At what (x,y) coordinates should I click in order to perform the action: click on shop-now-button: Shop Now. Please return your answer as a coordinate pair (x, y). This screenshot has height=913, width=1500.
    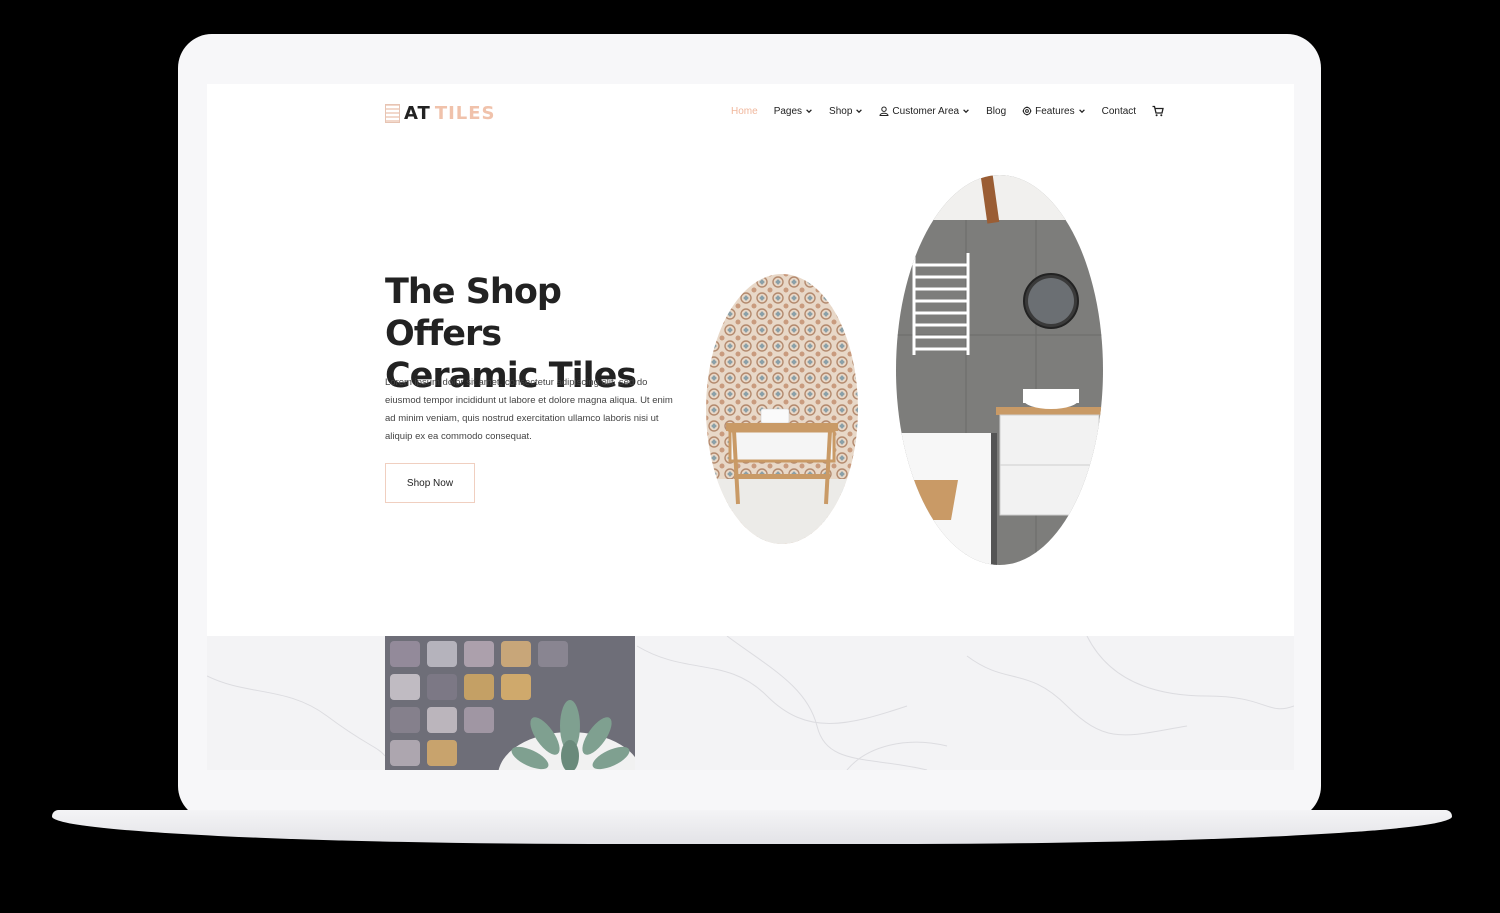
    Looking at the image, I should click on (430, 483).